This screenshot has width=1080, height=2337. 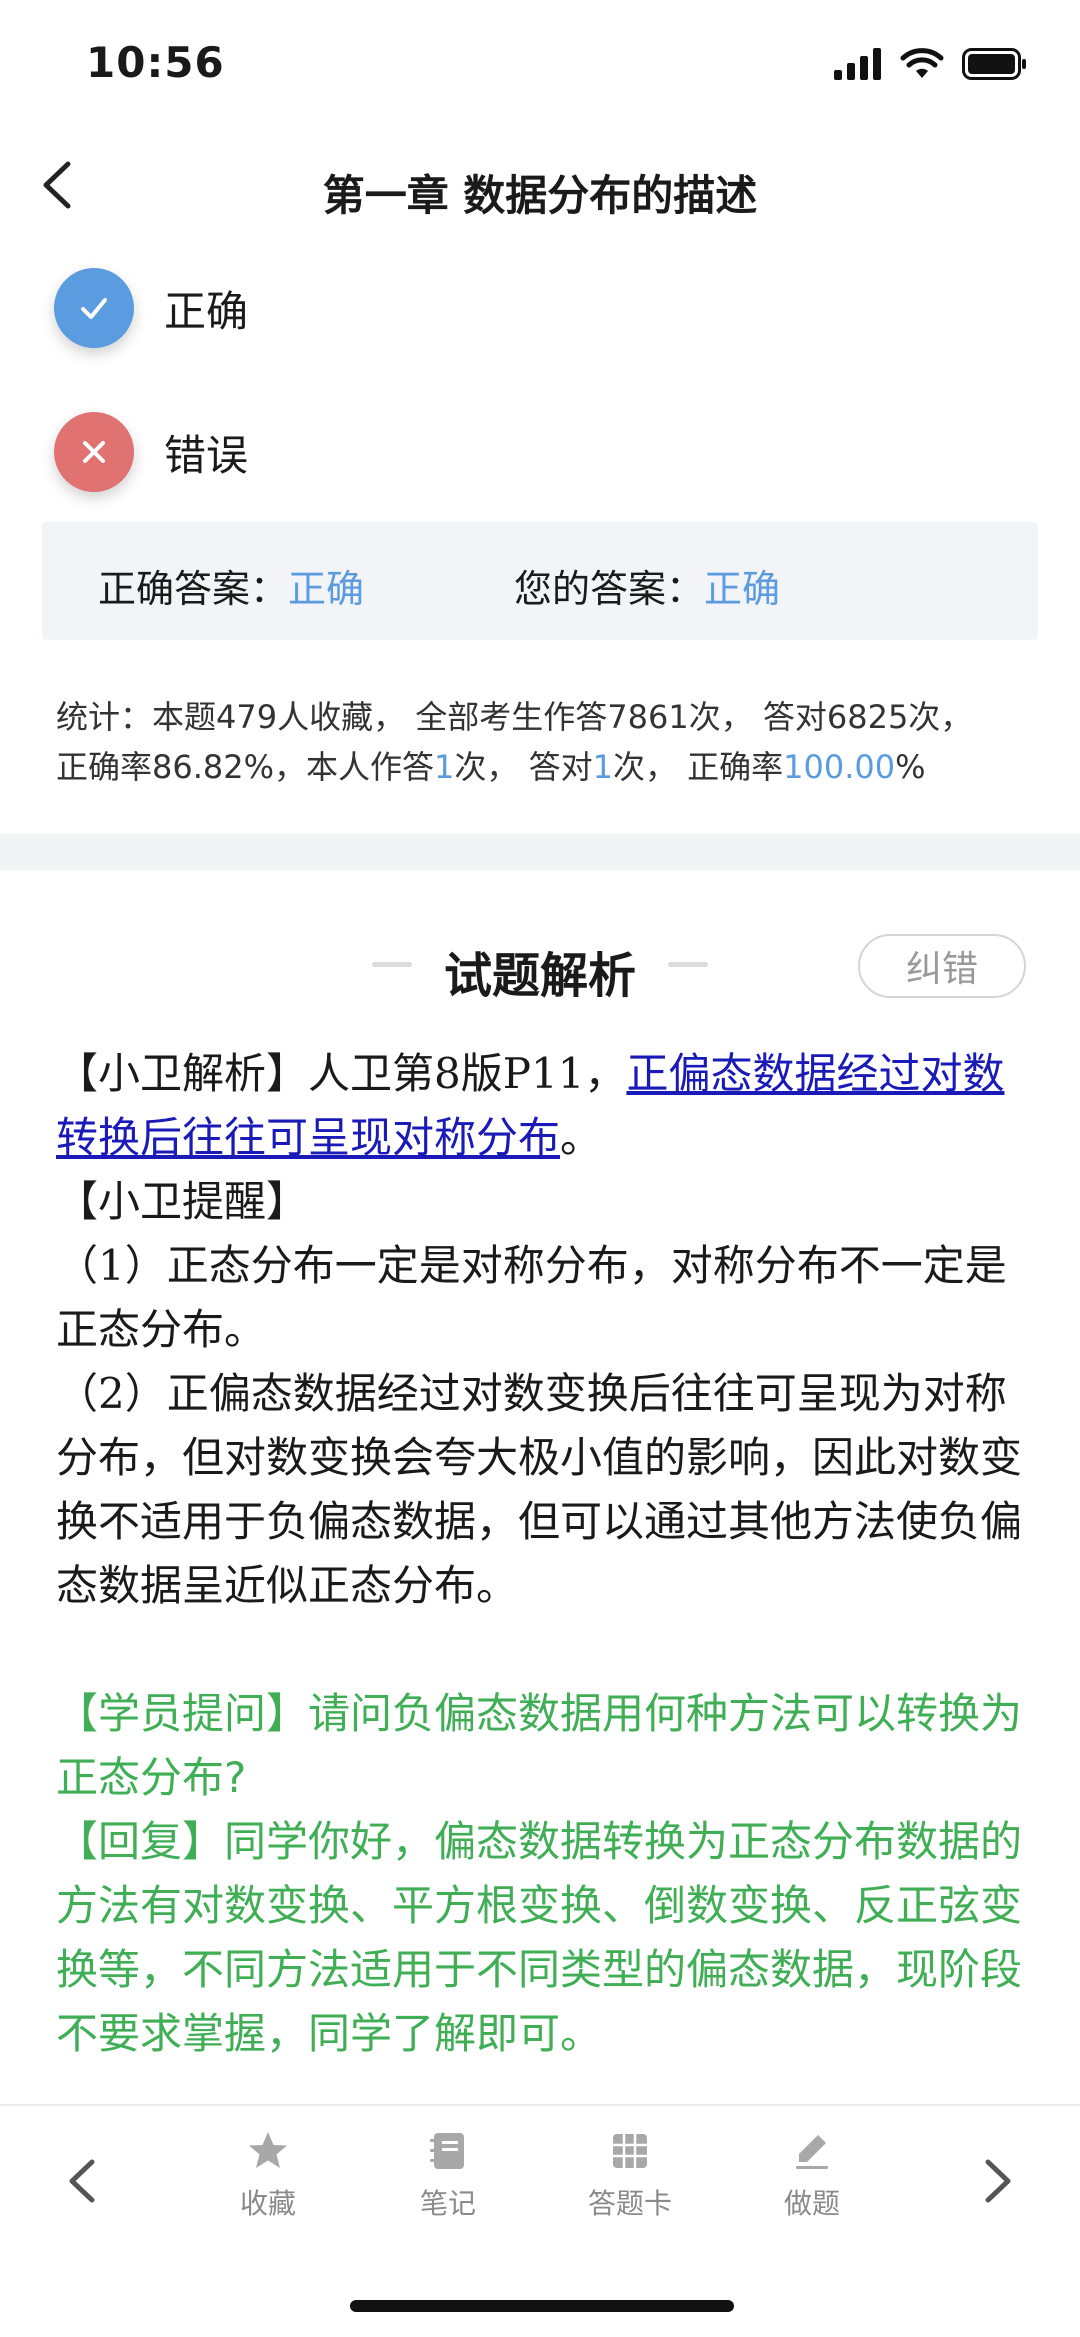 What do you see at coordinates (448, 2175) in the screenshot?
I see `tab-notes: 笔记` at bounding box center [448, 2175].